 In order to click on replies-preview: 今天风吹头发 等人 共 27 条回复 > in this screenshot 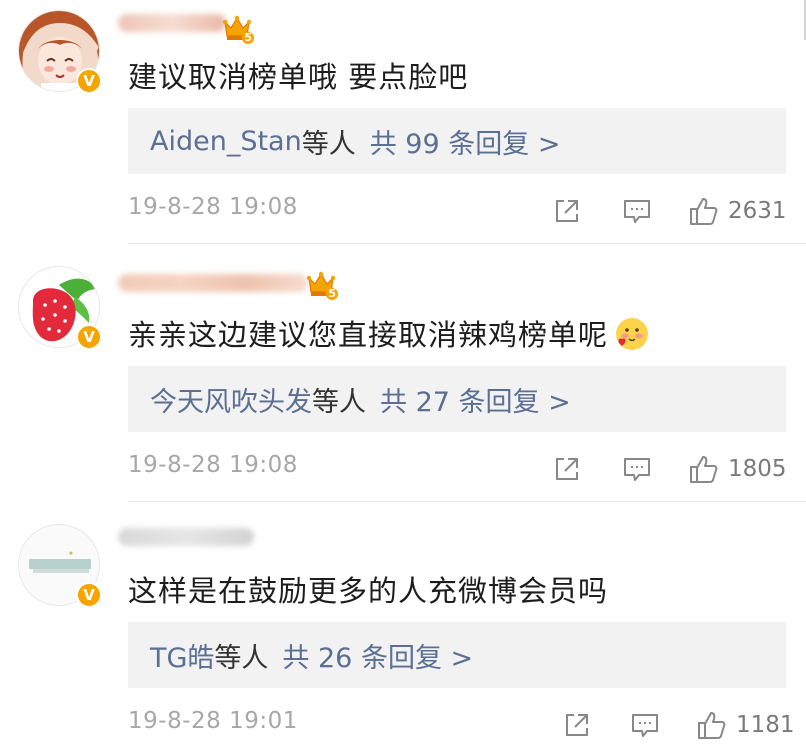, I will do `click(457, 399)`.